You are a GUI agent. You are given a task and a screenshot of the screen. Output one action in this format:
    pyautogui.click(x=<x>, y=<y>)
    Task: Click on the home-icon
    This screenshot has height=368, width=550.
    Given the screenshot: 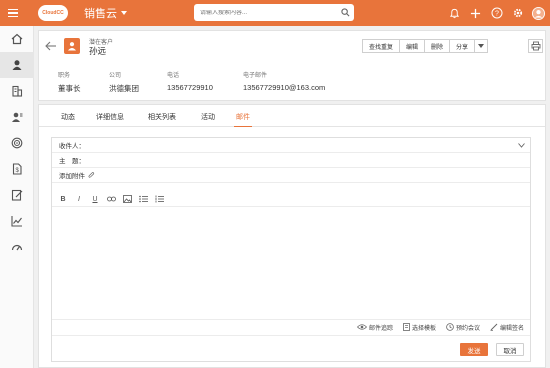 What is the action you would take?
    pyautogui.click(x=17, y=39)
    